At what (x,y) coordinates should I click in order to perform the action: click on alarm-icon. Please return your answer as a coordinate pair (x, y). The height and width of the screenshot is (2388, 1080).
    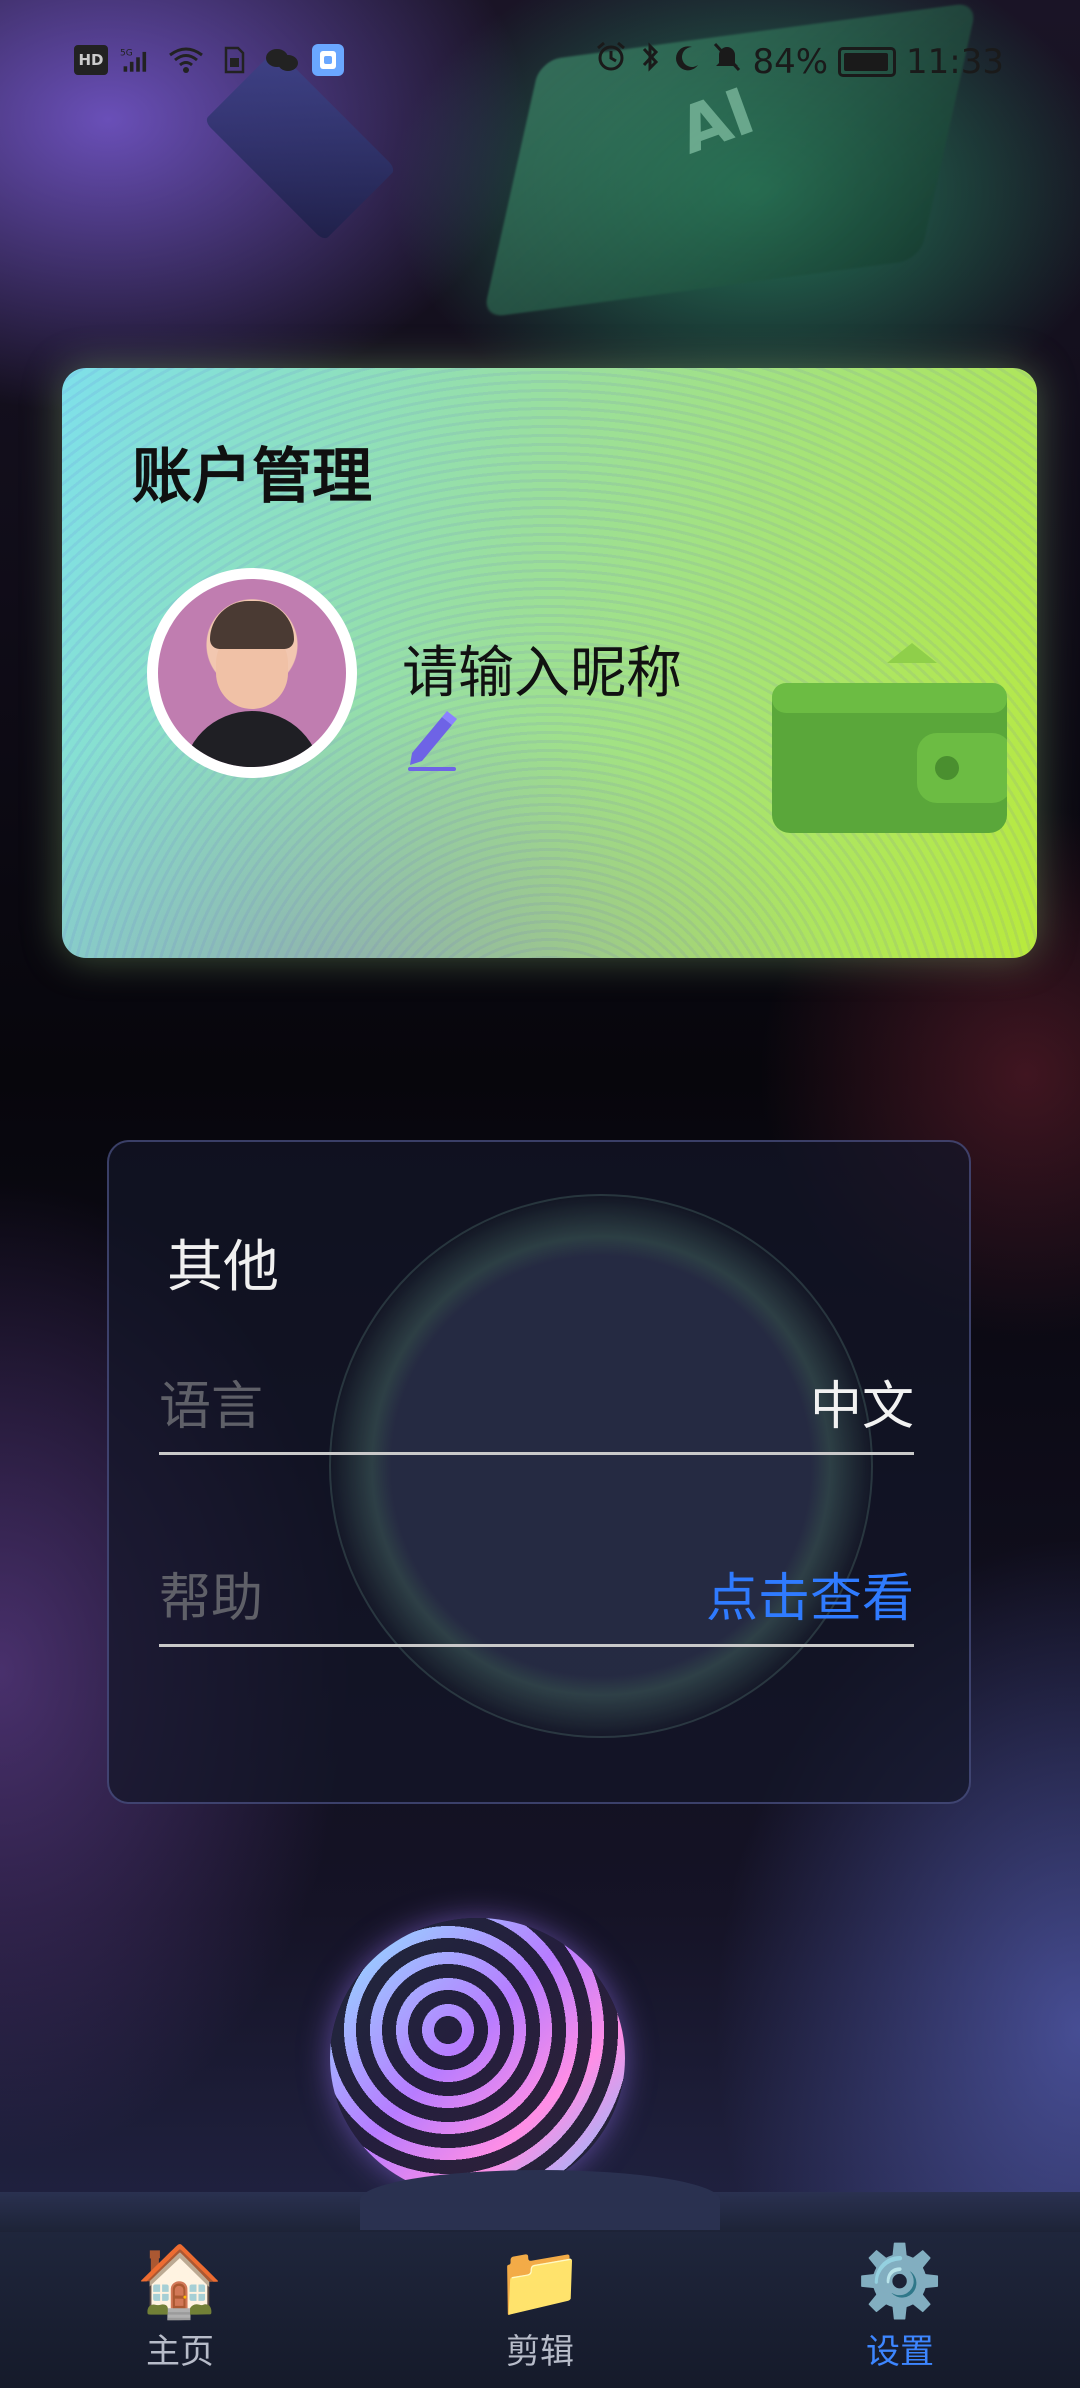
    Looking at the image, I should click on (611, 61).